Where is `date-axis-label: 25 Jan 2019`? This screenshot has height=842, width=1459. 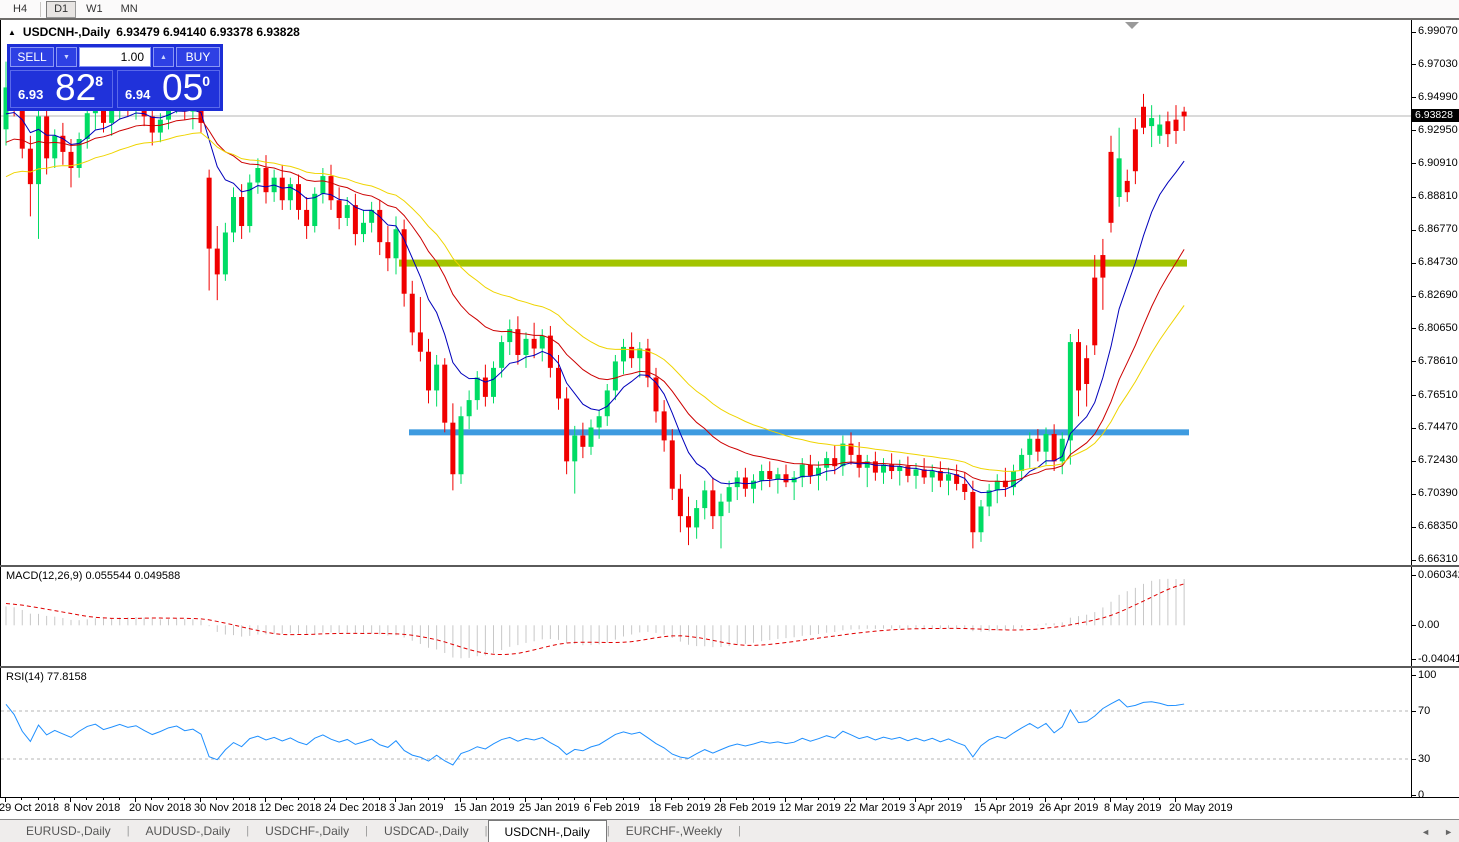
date-axis-label: 25 Jan 2019 is located at coordinates (549, 808).